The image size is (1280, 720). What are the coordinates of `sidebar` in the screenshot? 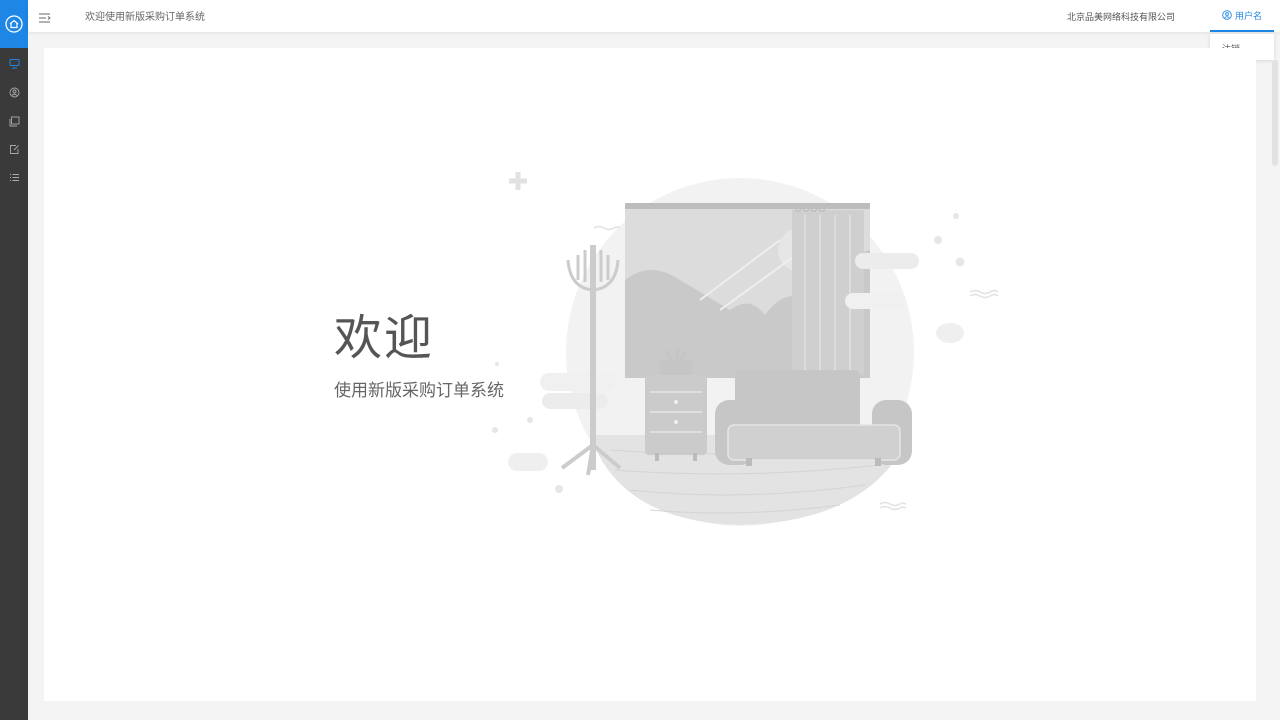 It's located at (14, 360).